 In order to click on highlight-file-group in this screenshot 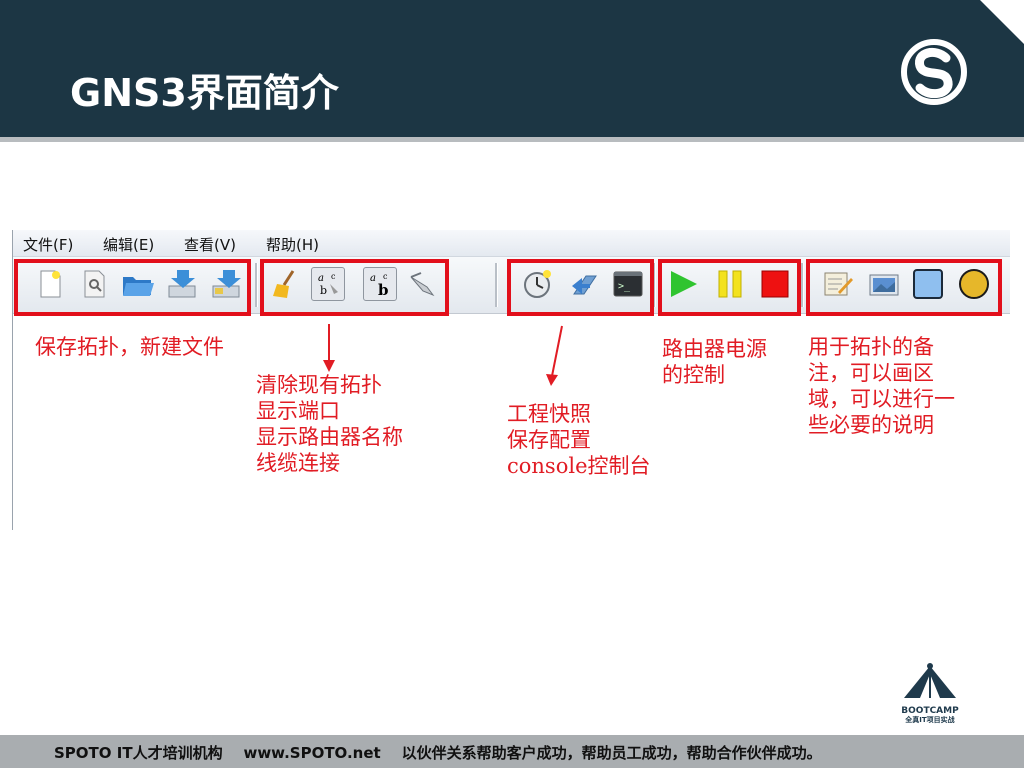, I will do `click(132, 287)`.